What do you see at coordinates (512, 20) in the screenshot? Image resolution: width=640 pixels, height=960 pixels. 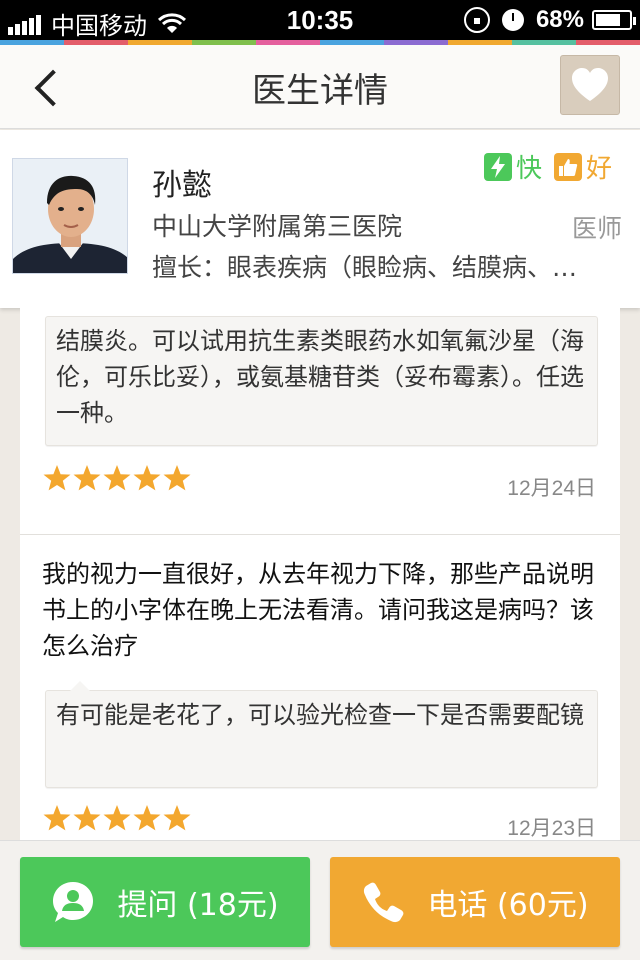 I see `alarm-icon` at bounding box center [512, 20].